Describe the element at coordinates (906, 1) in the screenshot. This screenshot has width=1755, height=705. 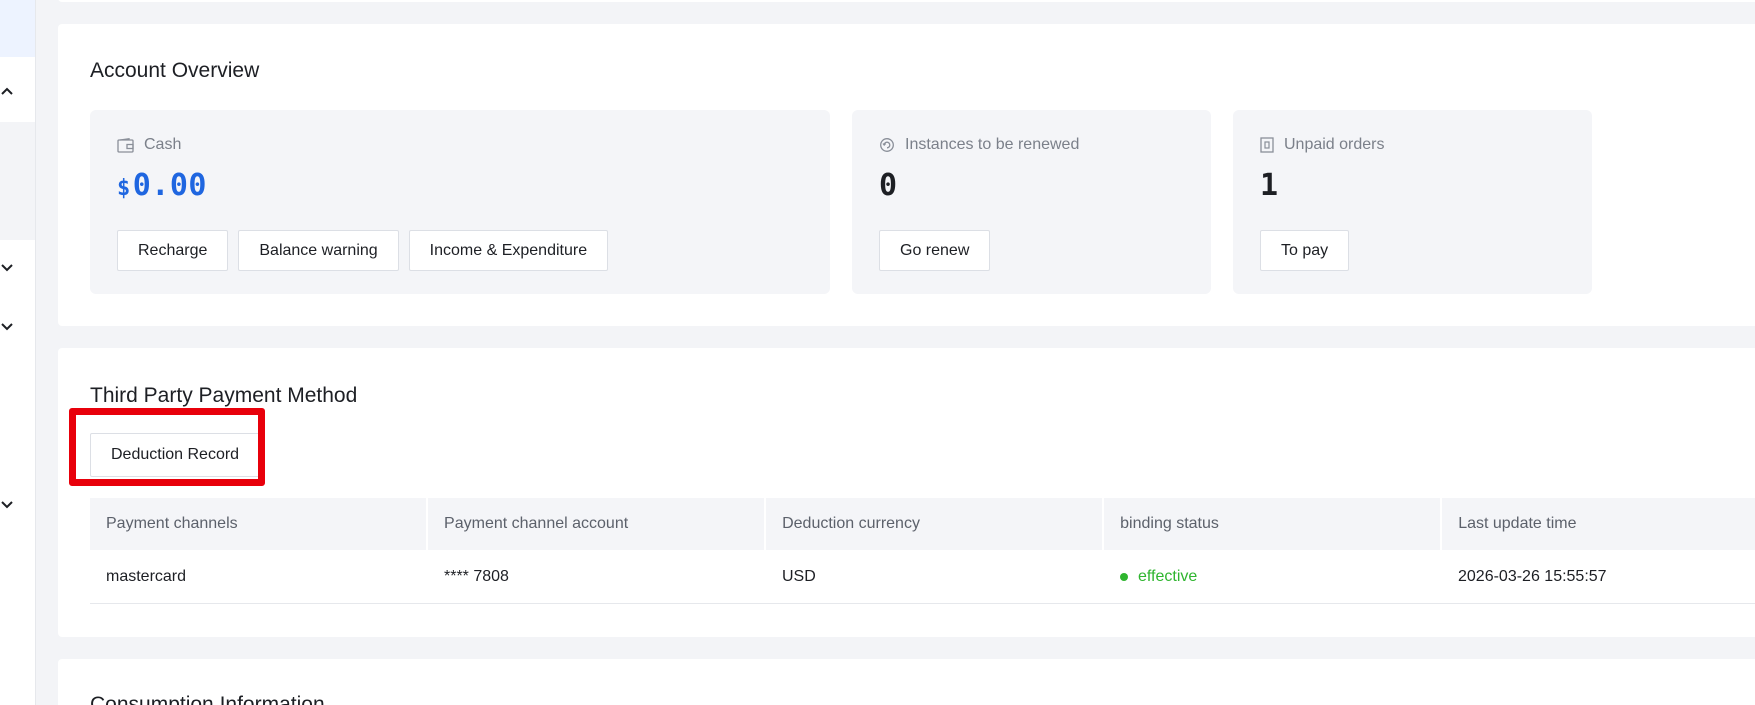
I see `top-card` at that location.